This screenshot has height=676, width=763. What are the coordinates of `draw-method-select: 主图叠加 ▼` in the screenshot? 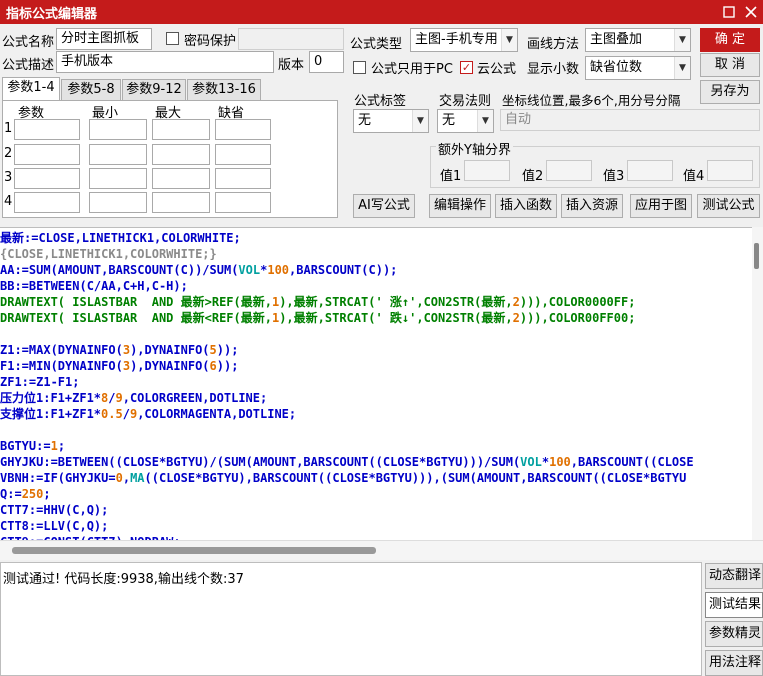 It's located at (638, 40).